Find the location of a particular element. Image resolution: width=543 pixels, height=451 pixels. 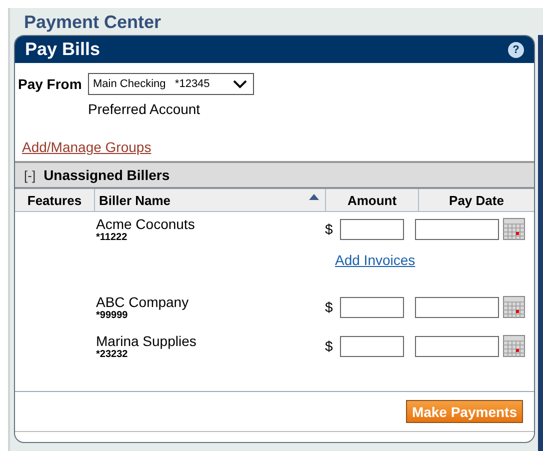

group-title: Unassigned Billers is located at coordinates (107, 175).